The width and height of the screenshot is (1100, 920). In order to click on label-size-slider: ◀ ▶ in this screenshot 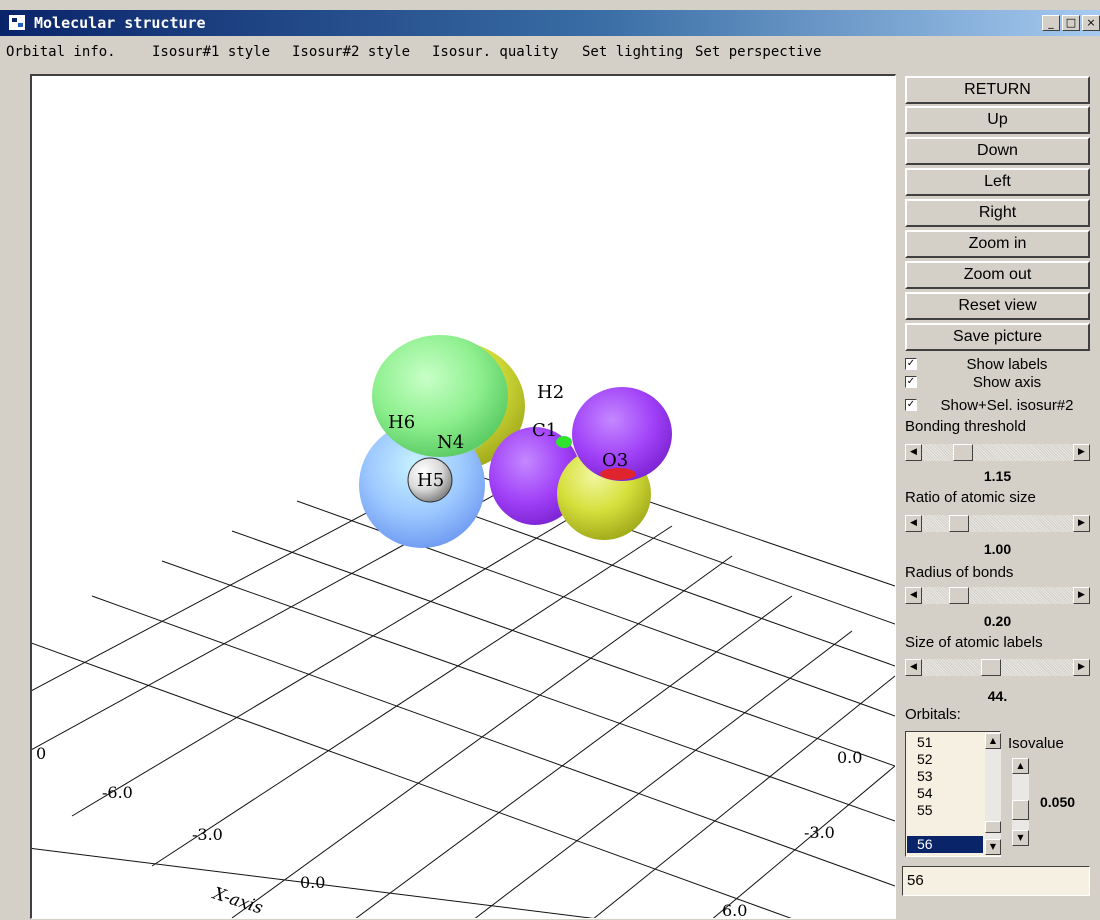, I will do `click(997, 667)`.